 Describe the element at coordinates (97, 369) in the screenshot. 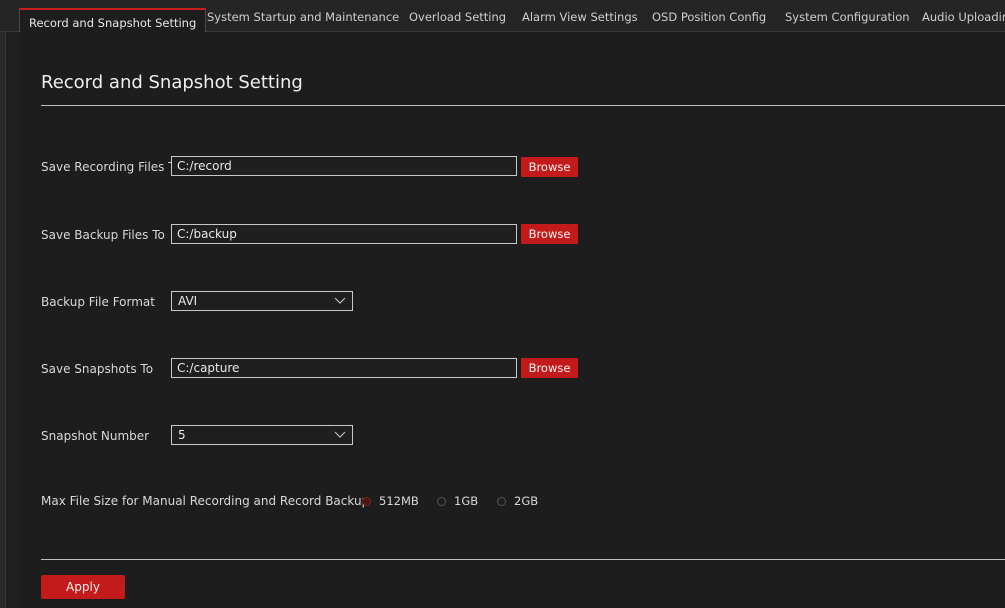

I see `snapshots-path-label: Save Snapshots To` at that location.